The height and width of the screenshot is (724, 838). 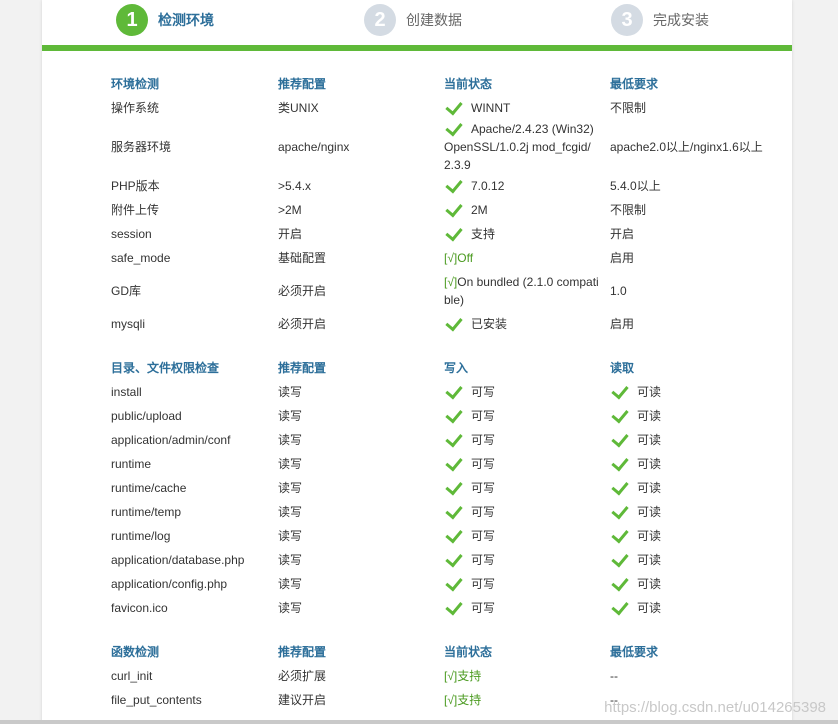 What do you see at coordinates (141, 147) in the screenshot?
I see `env-name: 服务器环境` at bounding box center [141, 147].